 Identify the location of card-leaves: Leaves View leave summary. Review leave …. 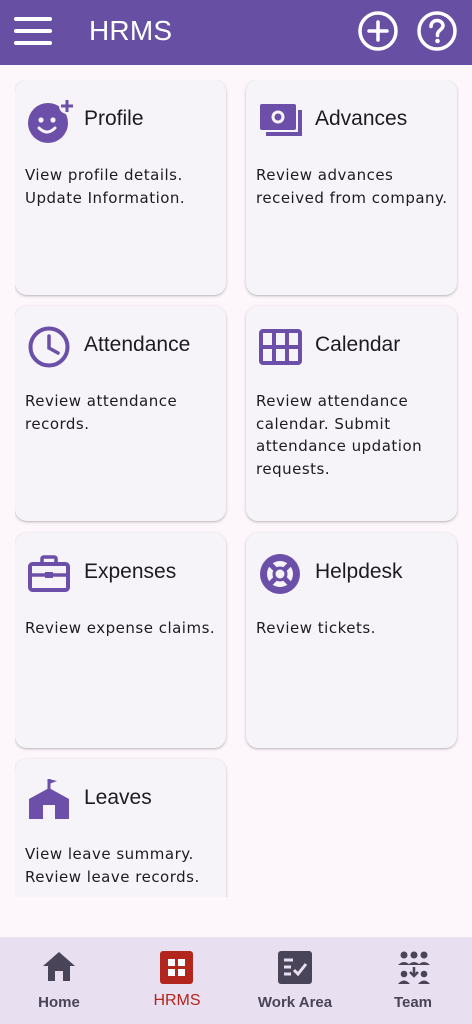
(120, 828).